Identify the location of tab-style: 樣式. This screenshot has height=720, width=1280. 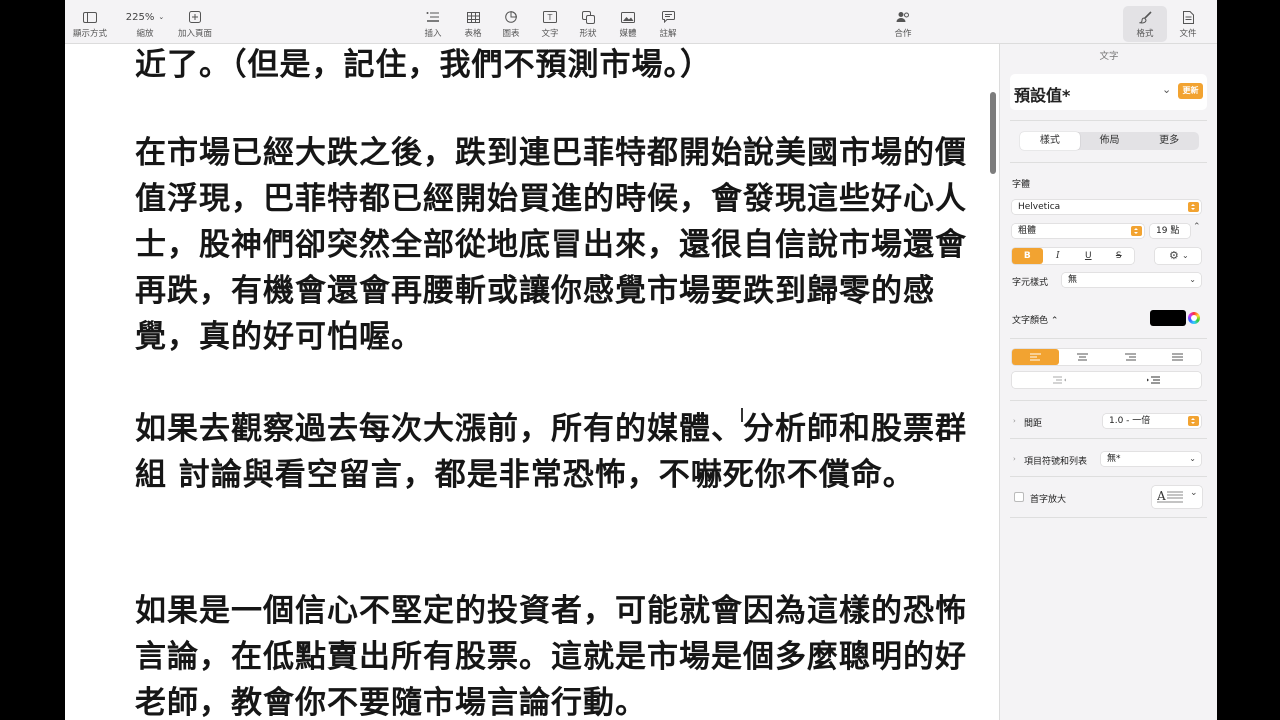
(1050, 141).